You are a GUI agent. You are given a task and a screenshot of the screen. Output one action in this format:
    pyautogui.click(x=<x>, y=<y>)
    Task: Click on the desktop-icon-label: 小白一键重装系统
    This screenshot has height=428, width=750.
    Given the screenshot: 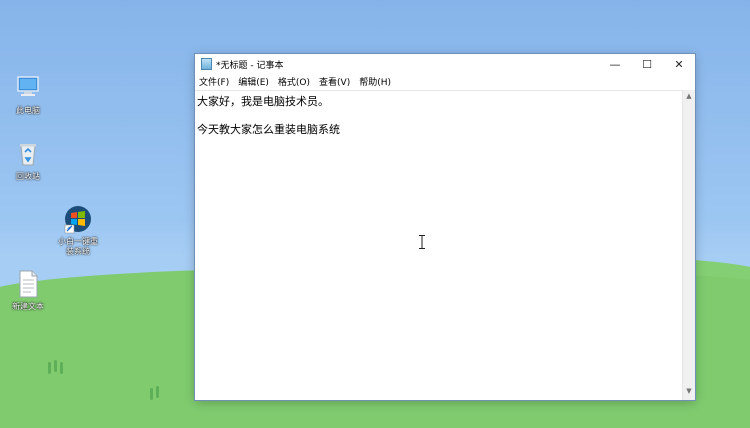 What is the action you would take?
    pyautogui.click(x=78, y=246)
    